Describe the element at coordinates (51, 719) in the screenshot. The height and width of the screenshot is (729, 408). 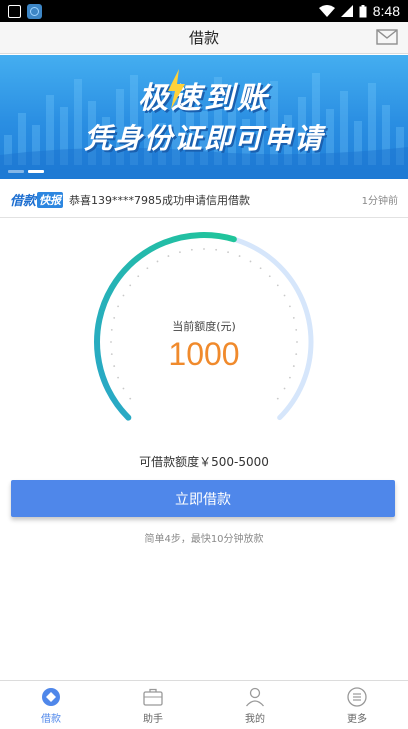
I see `nav-label: 借款` at that location.